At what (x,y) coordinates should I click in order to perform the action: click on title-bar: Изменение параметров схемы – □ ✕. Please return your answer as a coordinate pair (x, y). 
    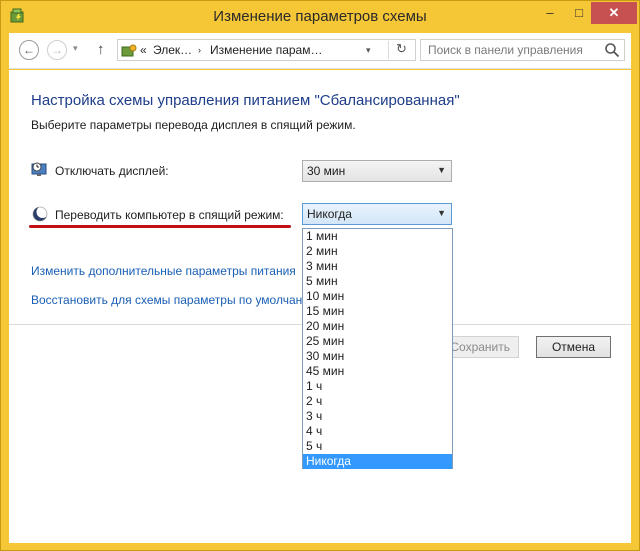
    Looking at the image, I should click on (320, 17).